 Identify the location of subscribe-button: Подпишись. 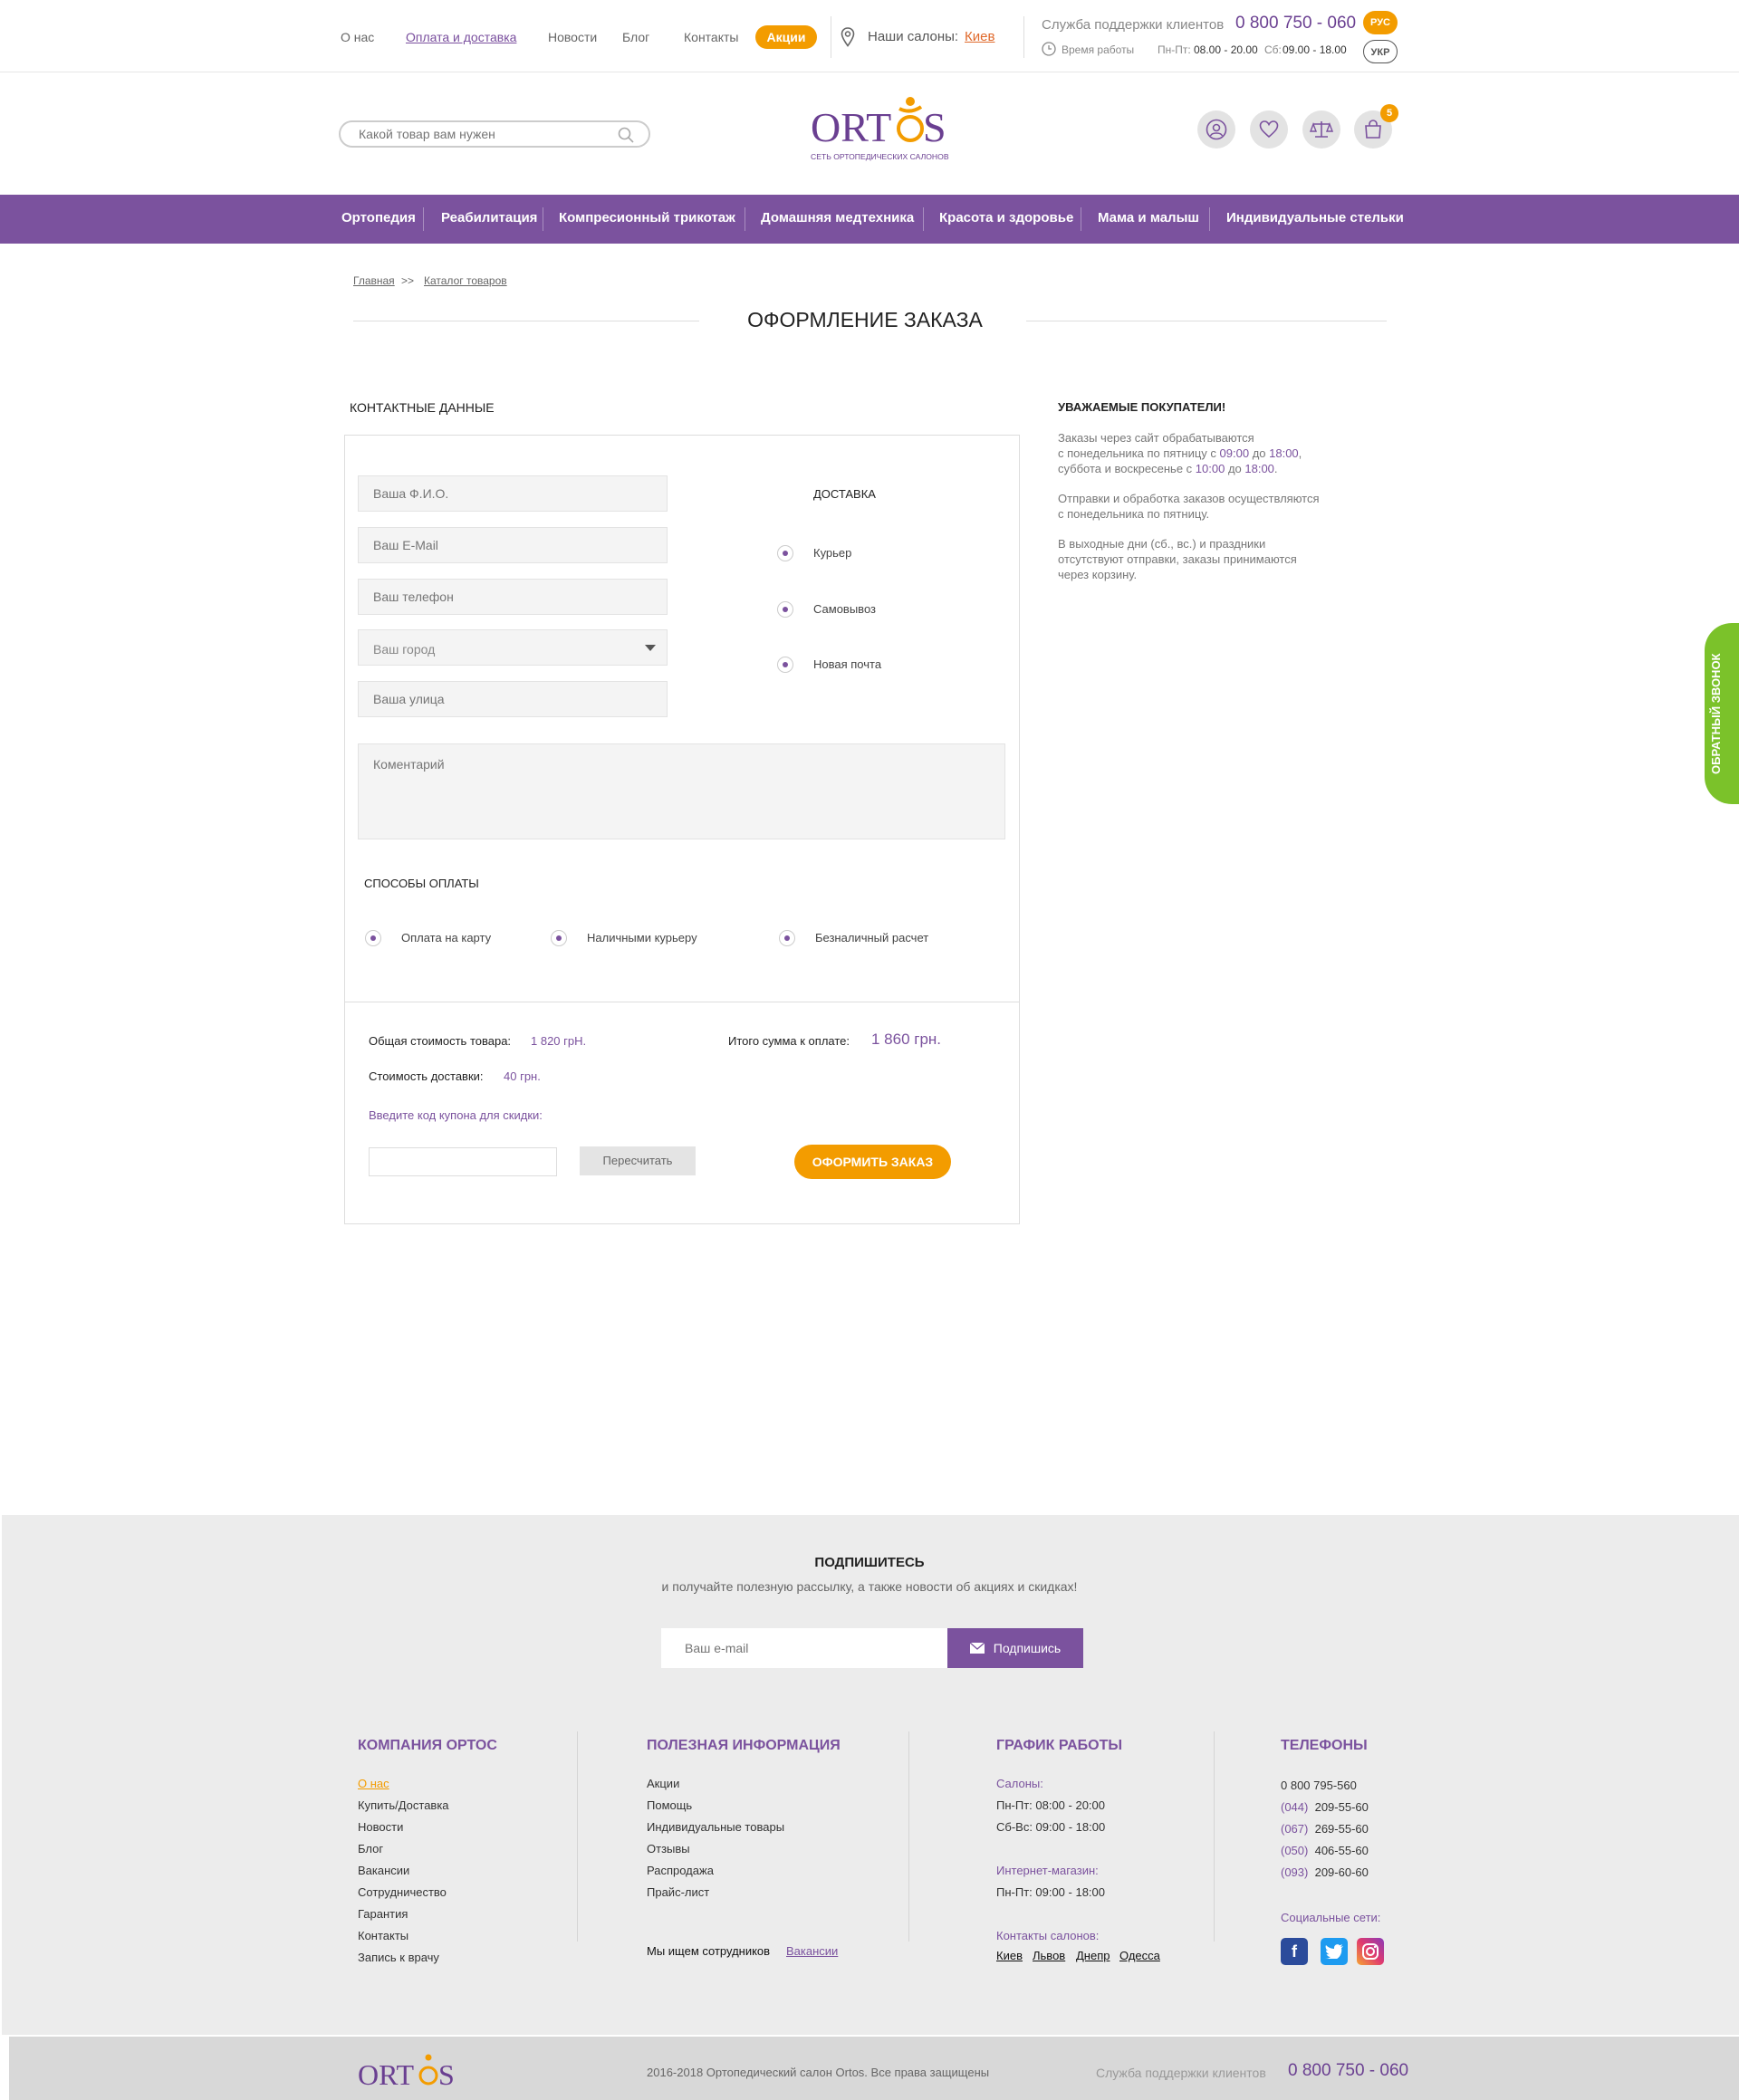
(1015, 1648).